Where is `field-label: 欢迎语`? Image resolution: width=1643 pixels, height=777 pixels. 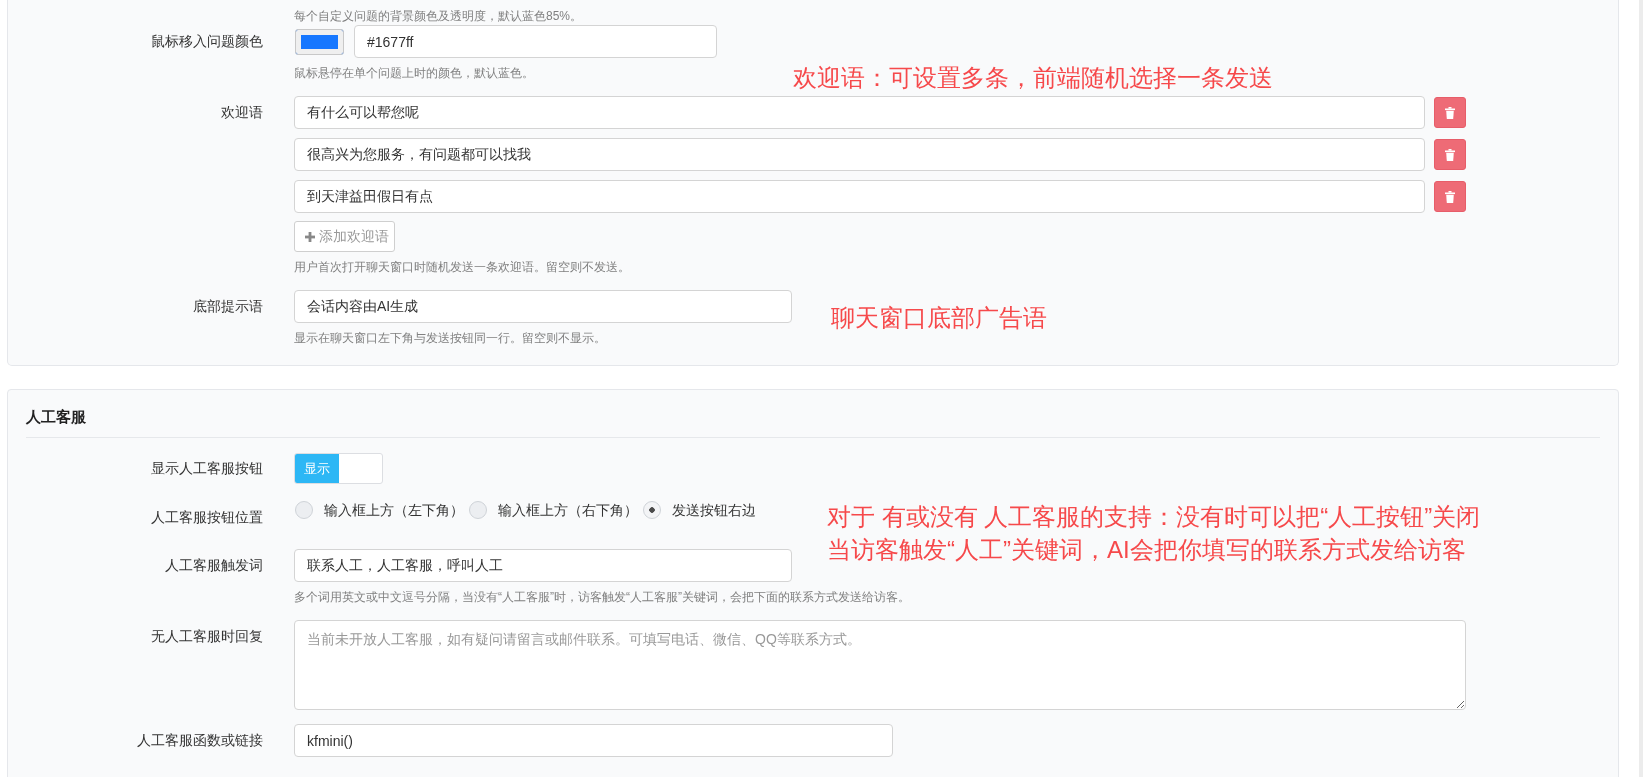
field-label: 欢迎语 is located at coordinates (241, 112).